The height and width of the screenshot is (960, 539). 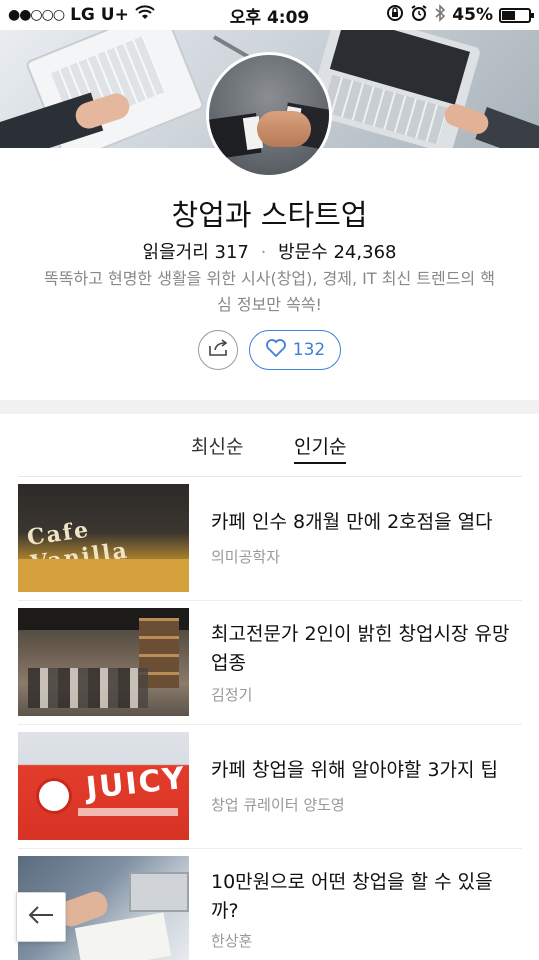 What do you see at coordinates (99, 15) in the screenshot?
I see `carrier-name: LG U+` at bounding box center [99, 15].